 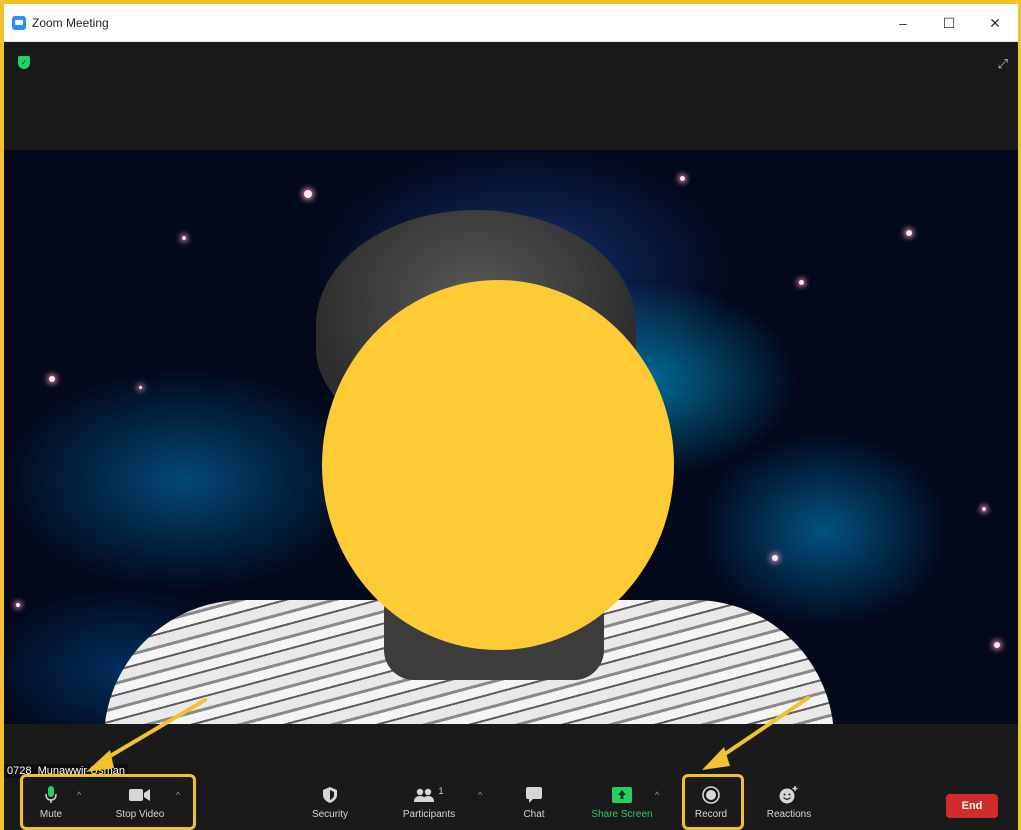 I want to click on chat-label: Chat, so click(x=534, y=814).